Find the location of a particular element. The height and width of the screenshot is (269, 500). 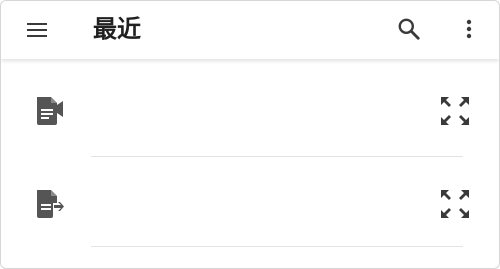

row-divider is located at coordinates (277, 246).